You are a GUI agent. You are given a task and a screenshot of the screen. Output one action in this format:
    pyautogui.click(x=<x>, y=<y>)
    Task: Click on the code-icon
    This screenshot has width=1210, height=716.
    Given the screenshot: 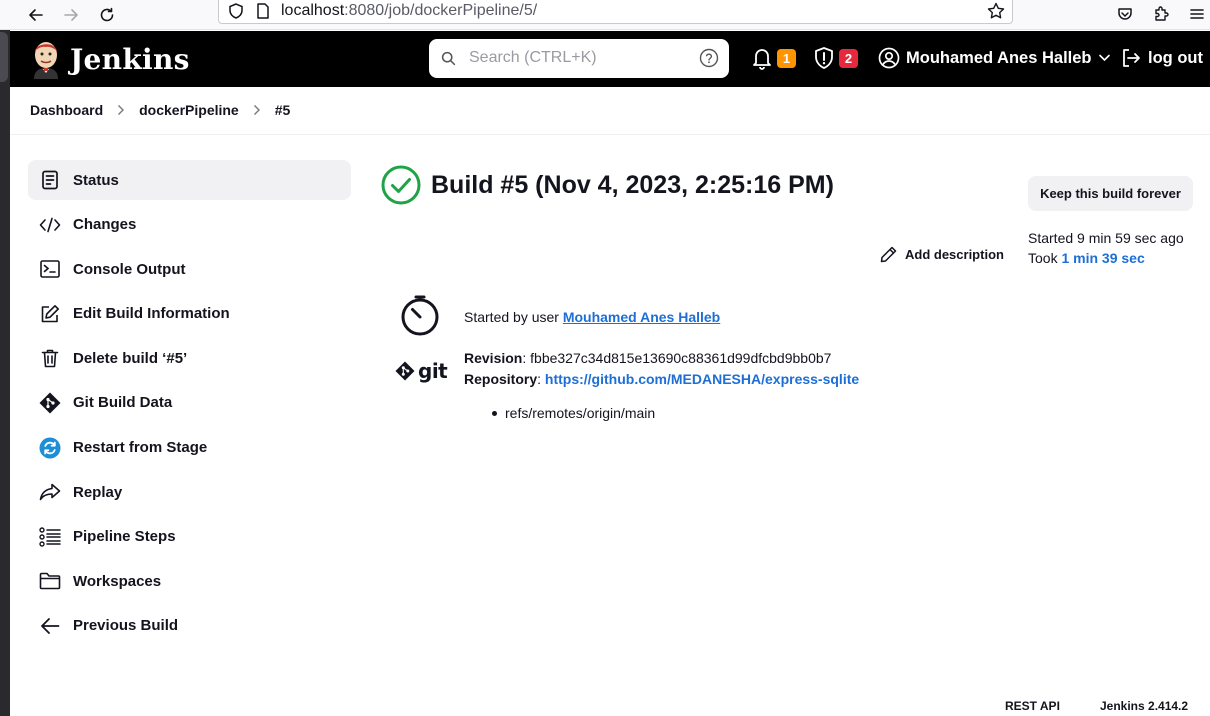 What is the action you would take?
    pyautogui.click(x=50, y=225)
    